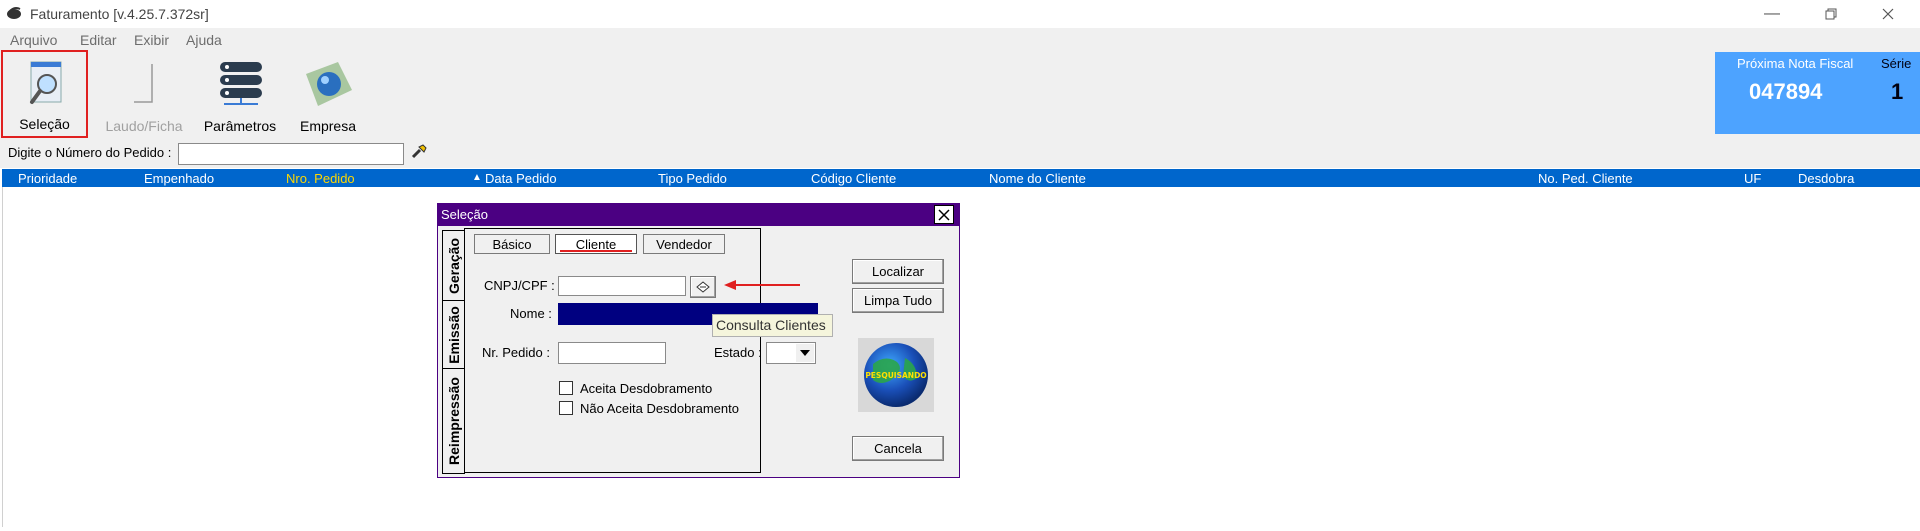 The image size is (1920, 531). Describe the element at coordinates (1037, 178) in the screenshot. I see `col-nome-cliente: Nome do Cliente` at that location.